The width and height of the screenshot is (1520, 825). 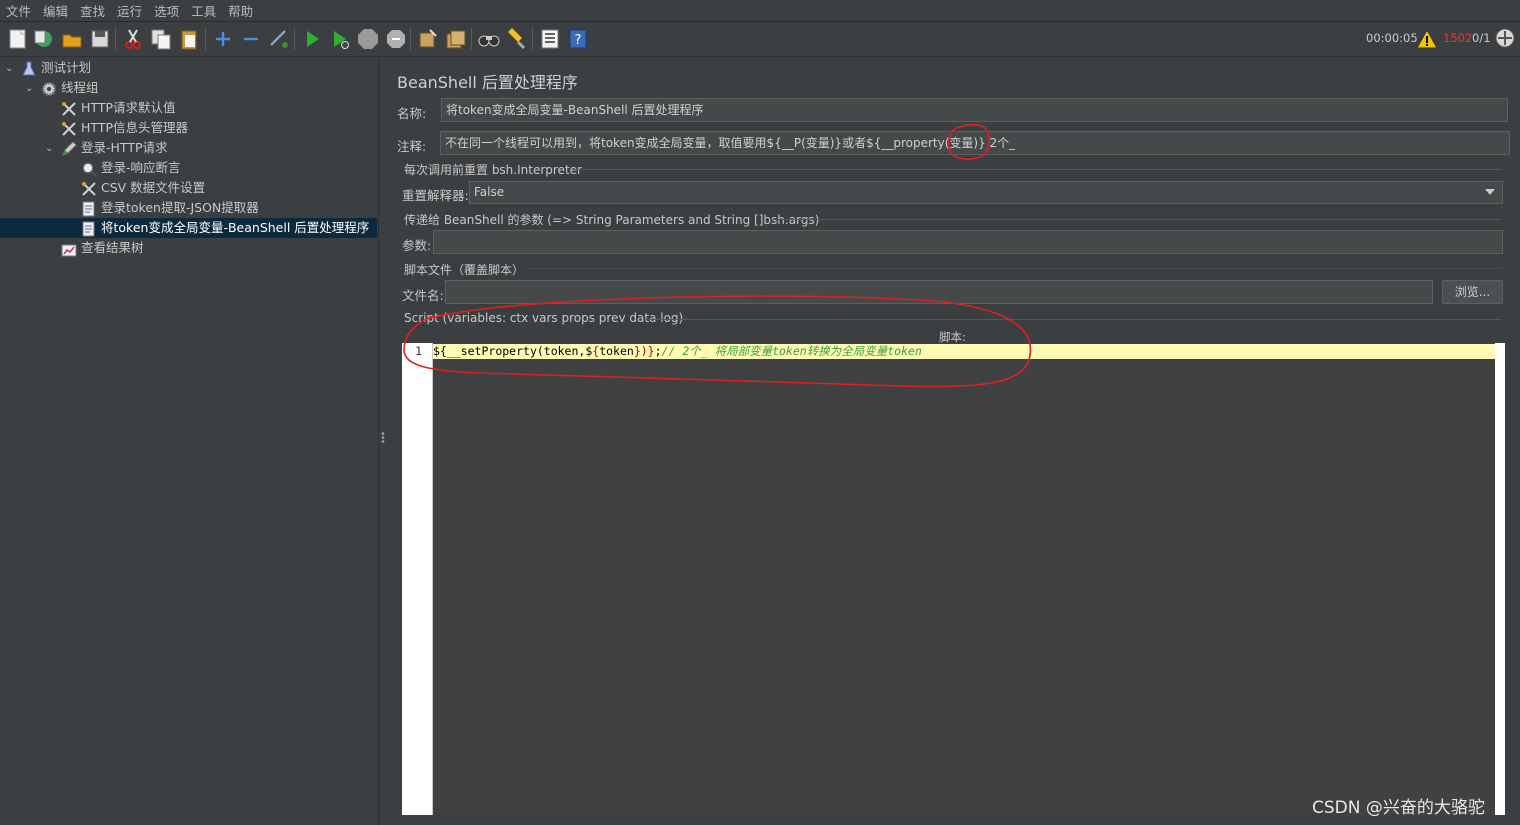 I want to click on code-func: __setProperty(token,$, so click(x=519, y=351).